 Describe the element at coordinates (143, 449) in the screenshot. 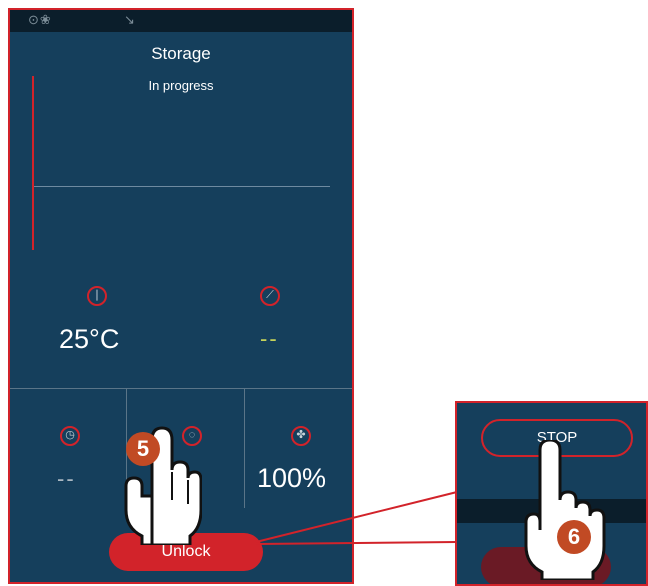

I see `step-badge-5: 5` at that location.